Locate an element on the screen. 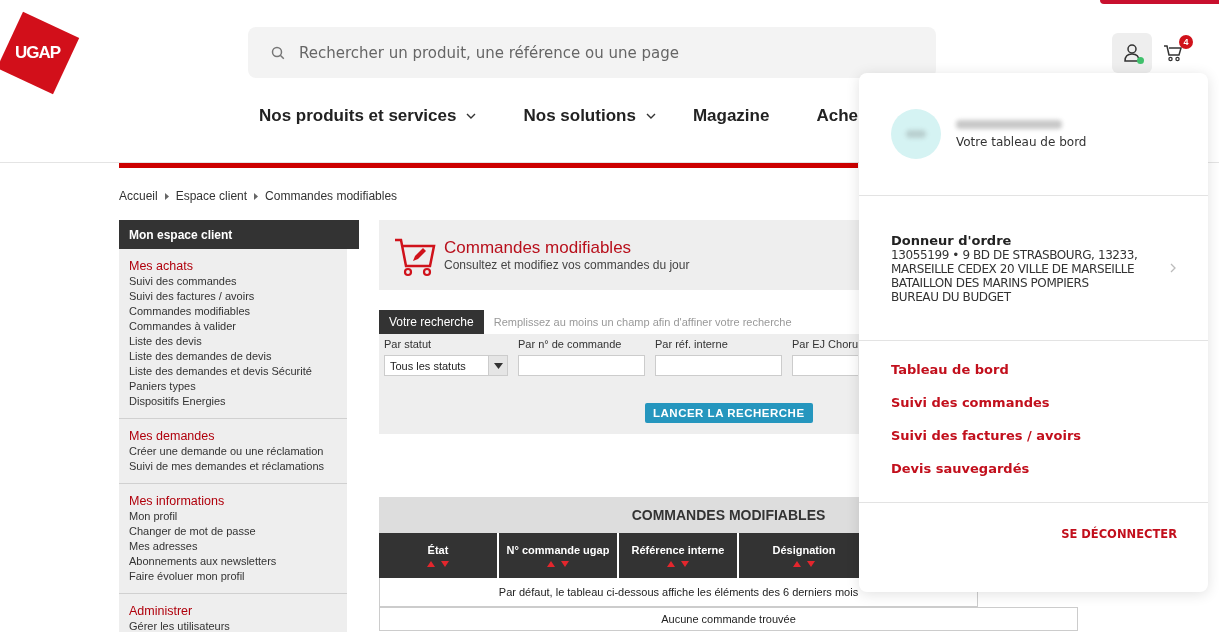 The height and width of the screenshot is (632, 1219). search-tab: Votre recherche is located at coordinates (431, 322).